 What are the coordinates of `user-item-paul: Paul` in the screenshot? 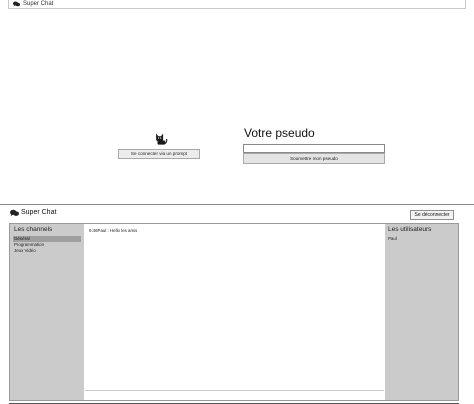 It's located at (392, 239).